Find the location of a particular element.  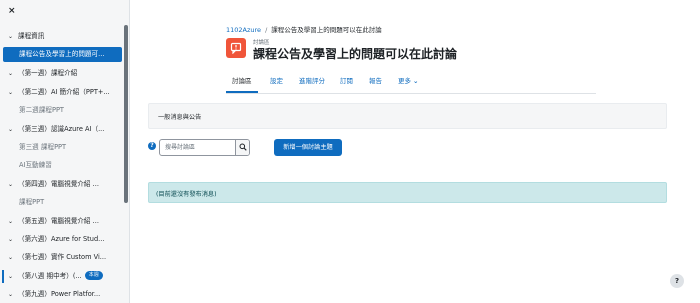

tab-label: 討論區 is located at coordinates (242, 81).